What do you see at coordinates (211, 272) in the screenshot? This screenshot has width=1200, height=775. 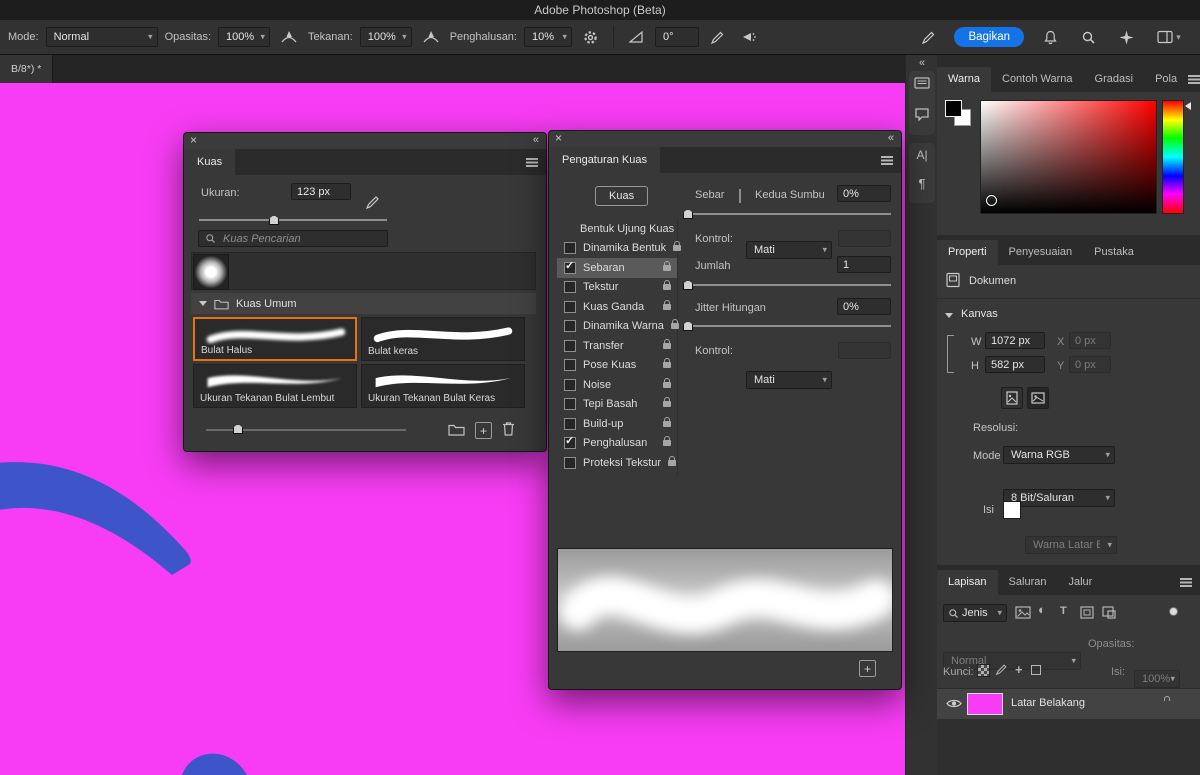 I see `selected-brush-thumbnail` at bounding box center [211, 272].